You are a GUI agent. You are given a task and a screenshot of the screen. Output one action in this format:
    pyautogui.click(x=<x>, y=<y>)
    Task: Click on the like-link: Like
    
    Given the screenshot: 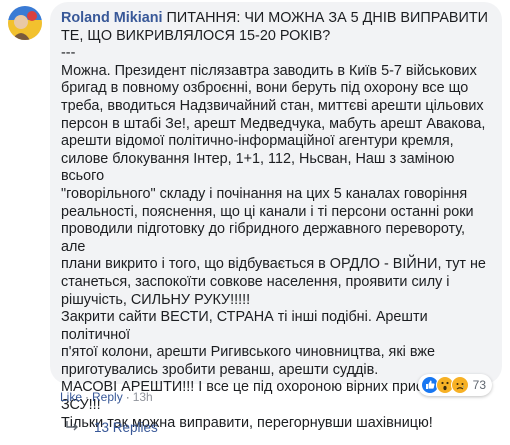 What is the action you would take?
    pyautogui.click(x=71, y=397)
    